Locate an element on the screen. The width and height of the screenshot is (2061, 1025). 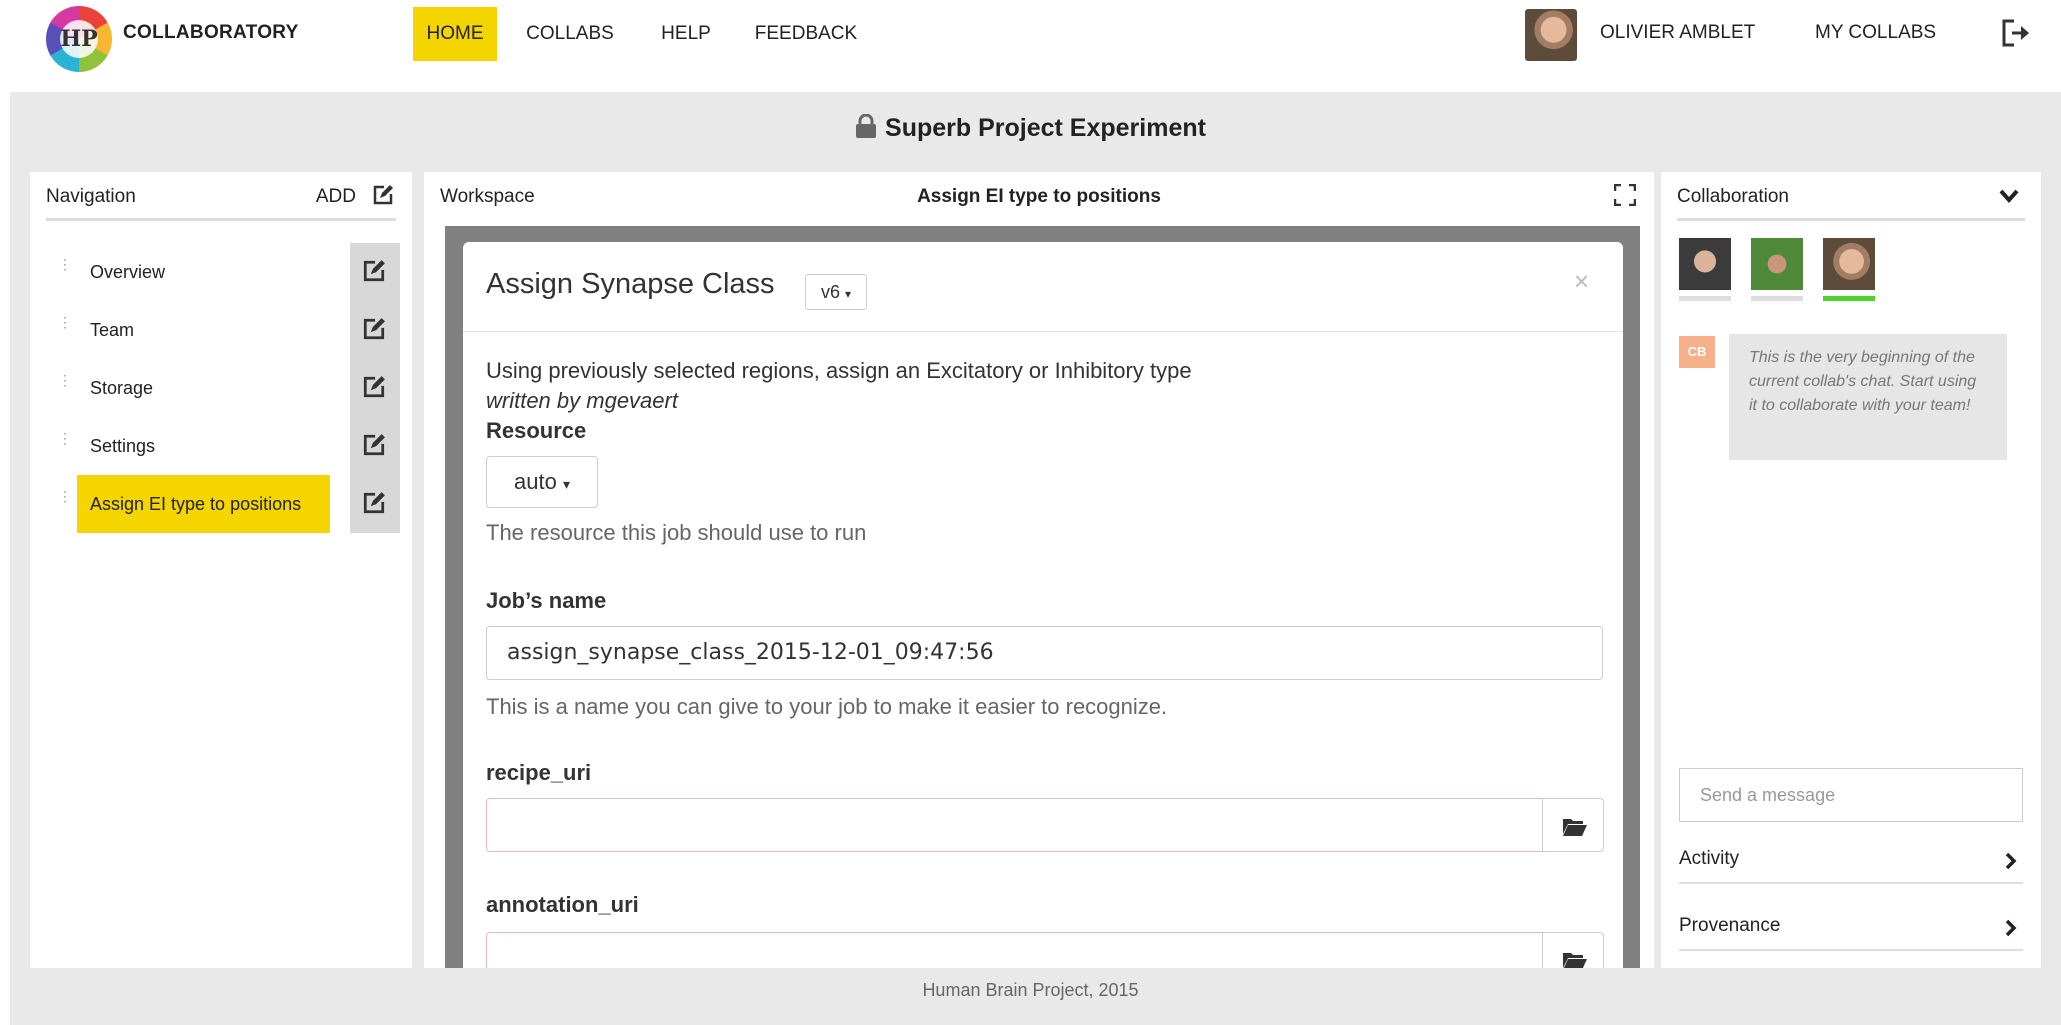
lock-icon is located at coordinates (866, 126).